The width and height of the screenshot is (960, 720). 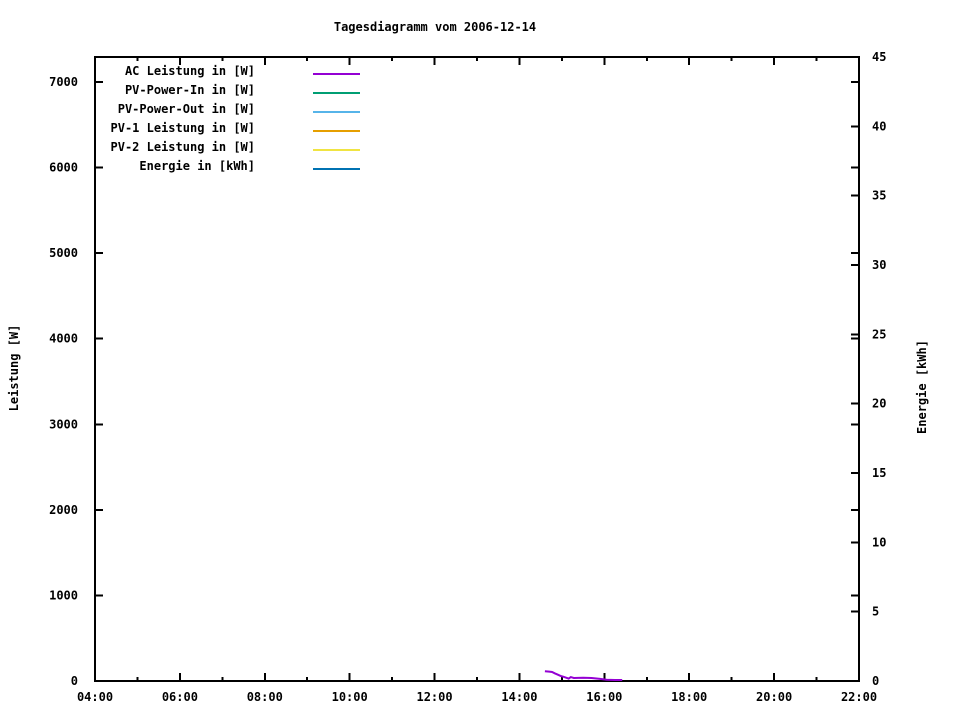 I want to click on legend-label: Energie in [kWh], so click(x=197, y=166).